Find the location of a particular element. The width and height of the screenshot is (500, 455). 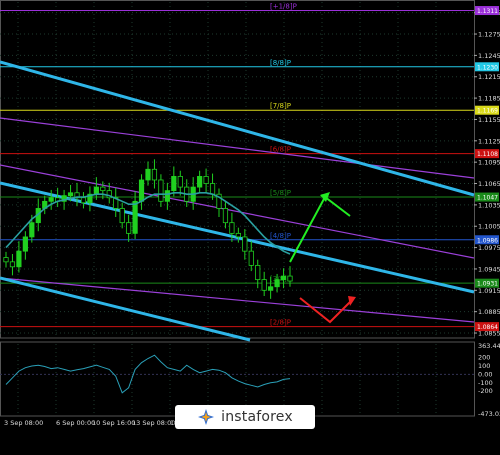

level-price-text-4: 1.1047 is located at coordinates (487, 198).